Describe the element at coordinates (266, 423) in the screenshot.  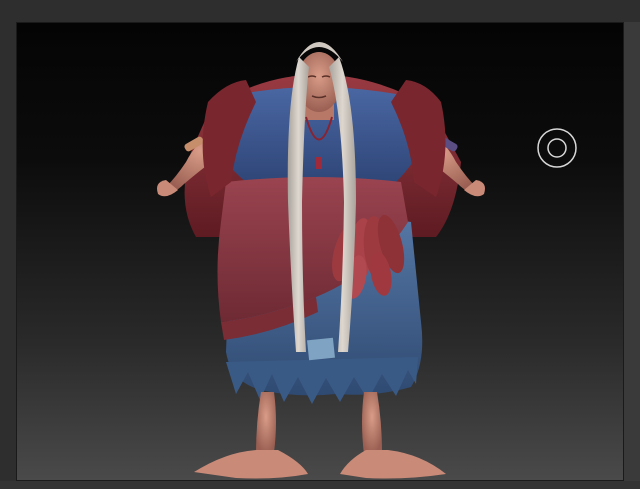
I see `left-leg` at that location.